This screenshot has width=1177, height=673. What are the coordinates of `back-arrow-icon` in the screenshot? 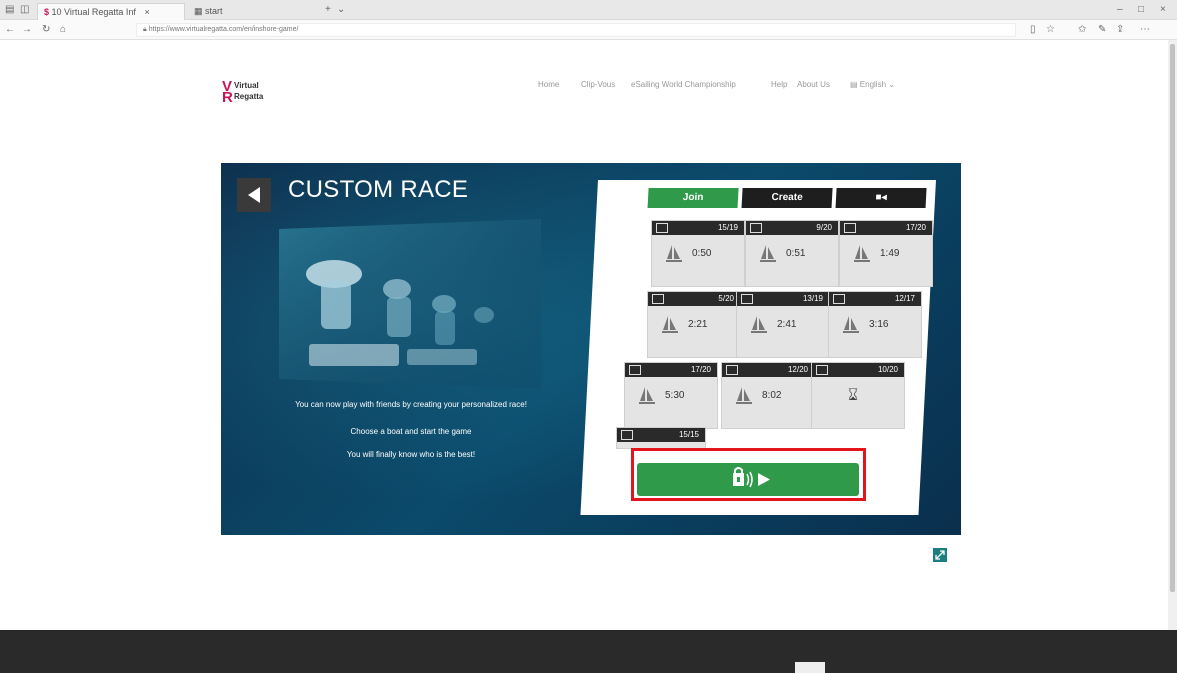 It's located at (254, 195).